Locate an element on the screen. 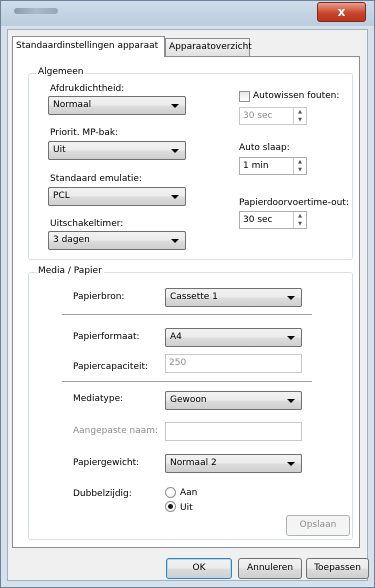  field-value: 250 is located at coordinates (178, 363).